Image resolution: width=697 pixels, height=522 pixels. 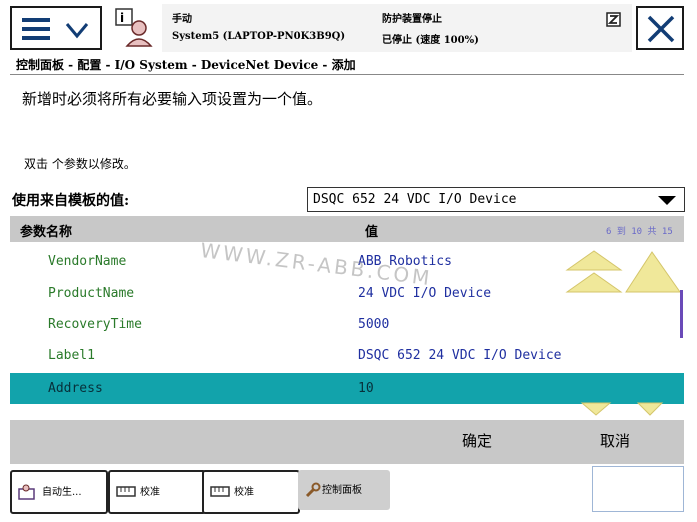 I want to click on task-calibration-1: 校准, so click(x=157, y=492).